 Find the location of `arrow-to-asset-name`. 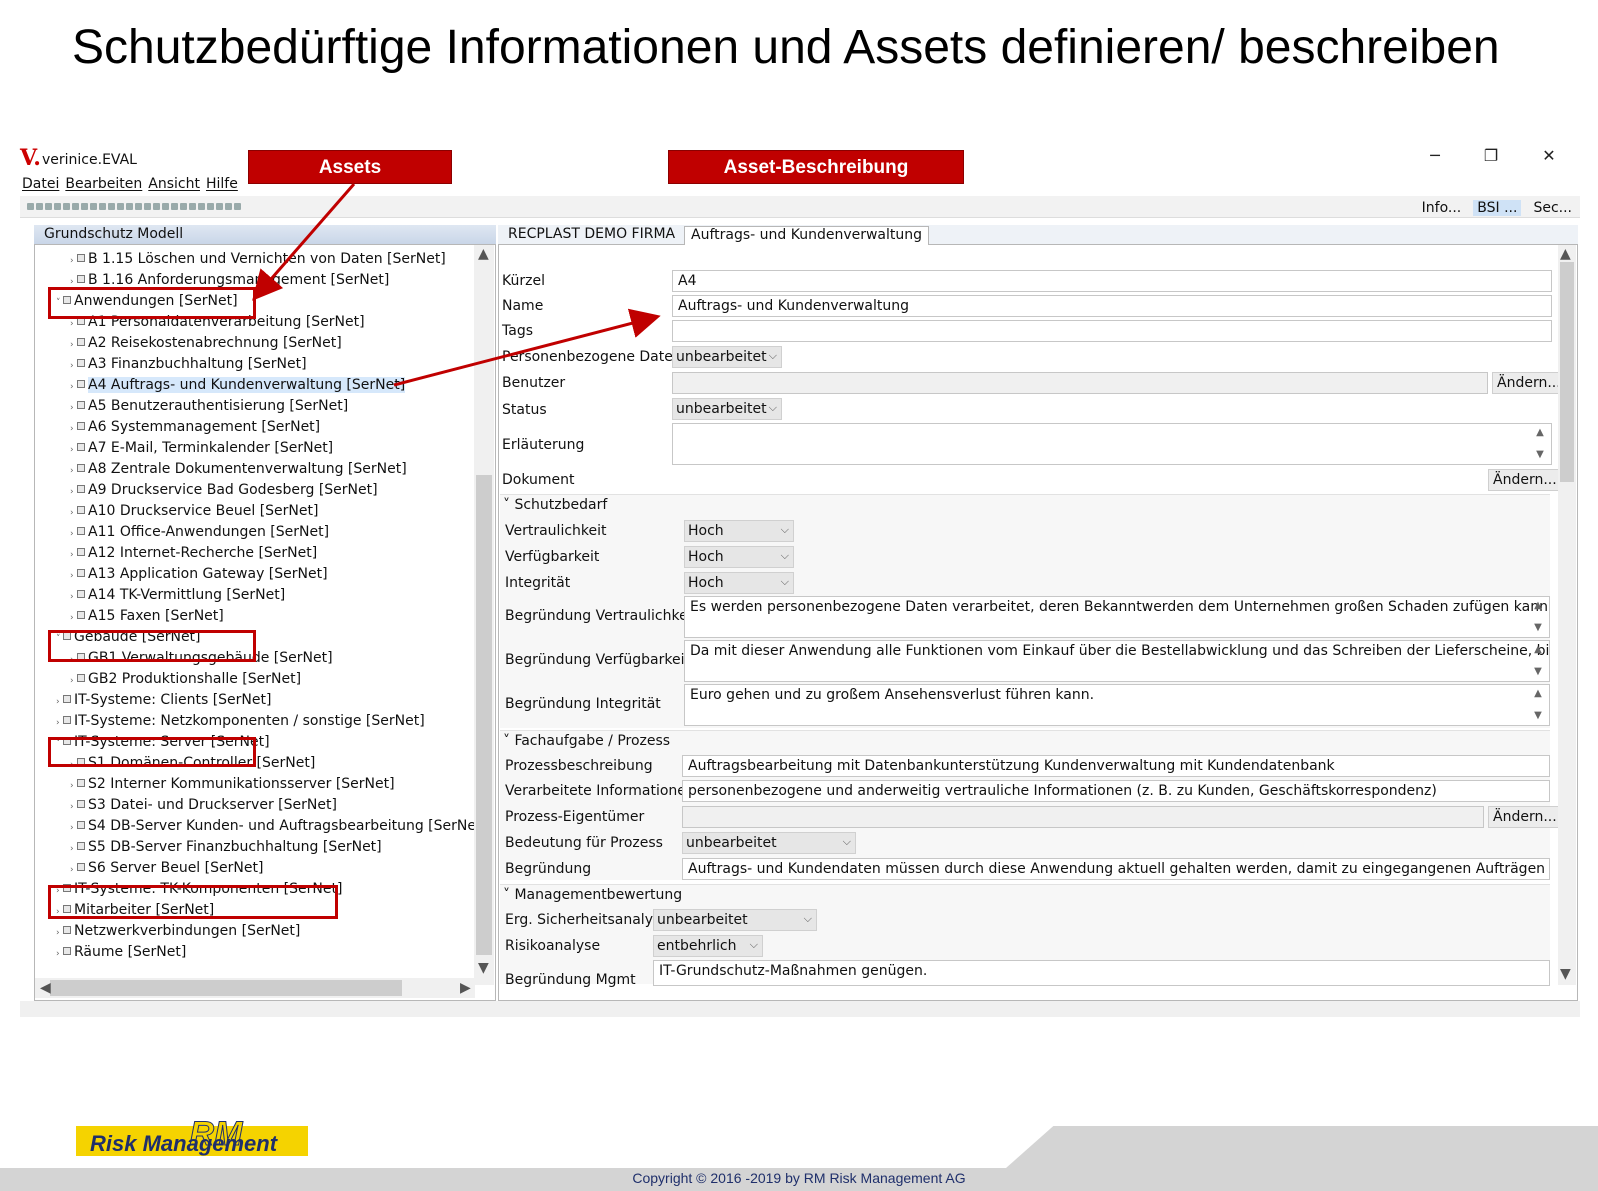

arrow-to-asset-name is located at coordinates (527, 347).